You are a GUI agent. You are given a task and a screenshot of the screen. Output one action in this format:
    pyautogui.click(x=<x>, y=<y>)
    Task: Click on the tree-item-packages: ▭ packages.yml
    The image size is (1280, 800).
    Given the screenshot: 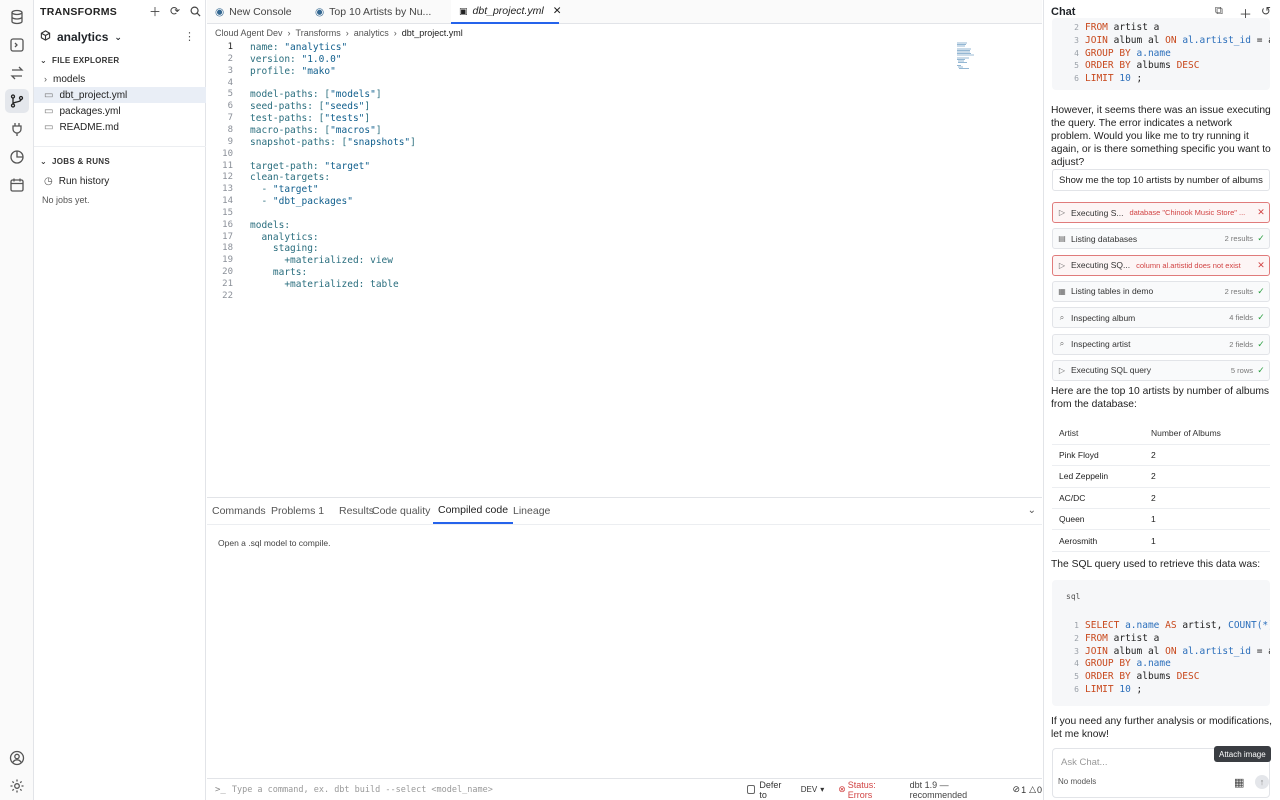 What is the action you would take?
    pyautogui.click(x=120, y=111)
    